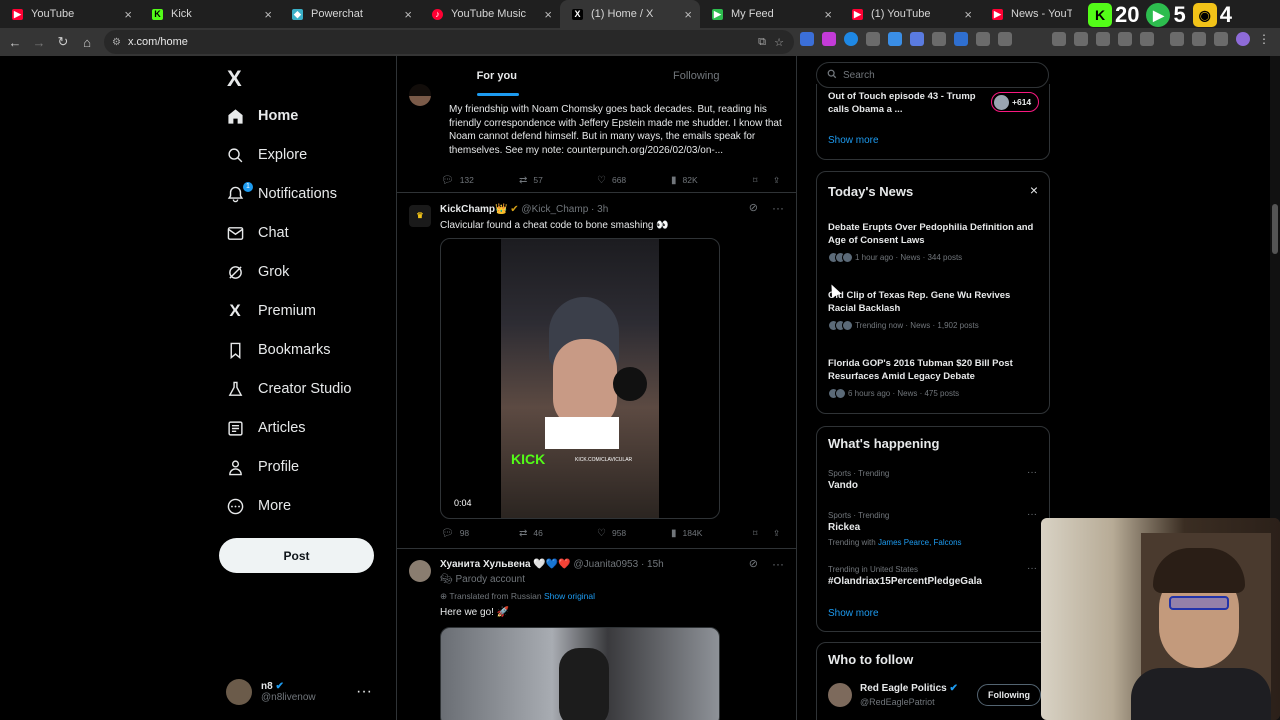 The width and height of the screenshot is (1280, 720). I want to click on nav-more: More, so click(258, 506).